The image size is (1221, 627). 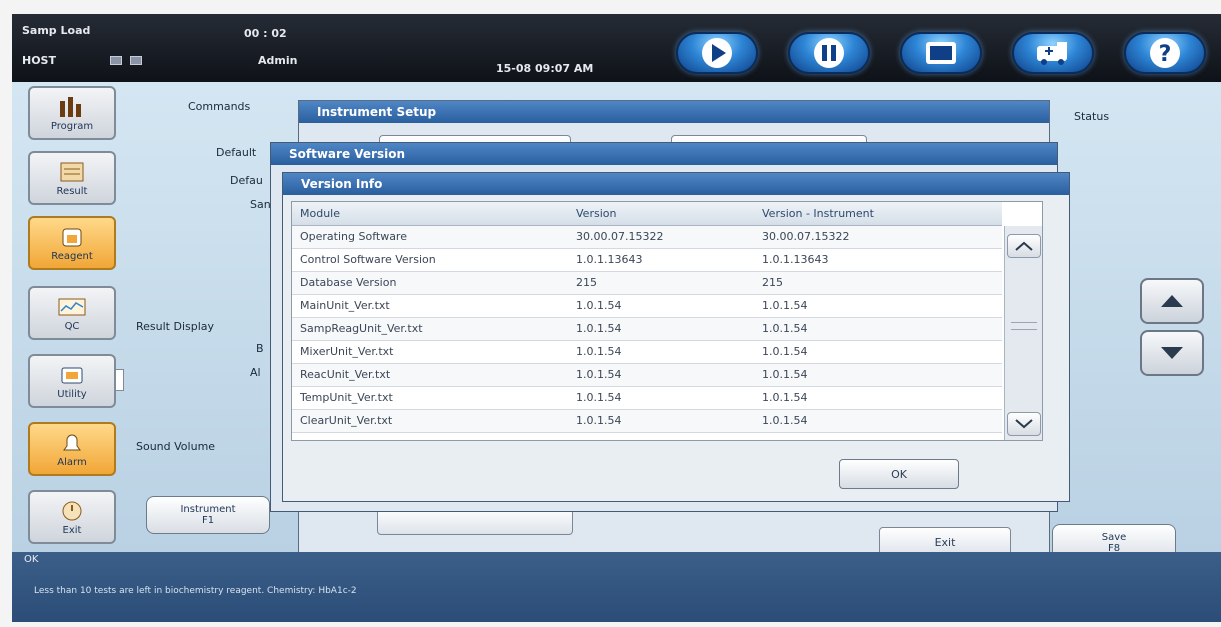 What do you see at coordinates (56, 30) in the screenshot?
I see `samp-load-label: Samp Load` at bounding box center [56, 30].